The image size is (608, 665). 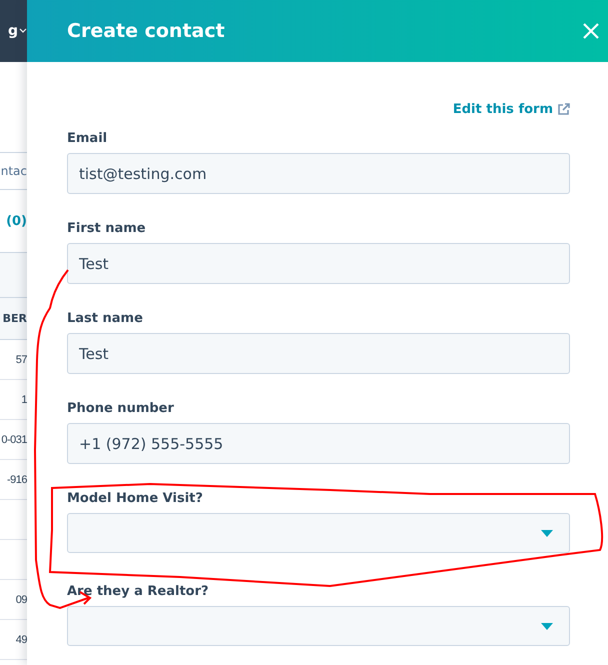 What do you see at coordinates (16, 221) in the screenshot?
I see `count-text: (0)` at bounding box center [16, 221].